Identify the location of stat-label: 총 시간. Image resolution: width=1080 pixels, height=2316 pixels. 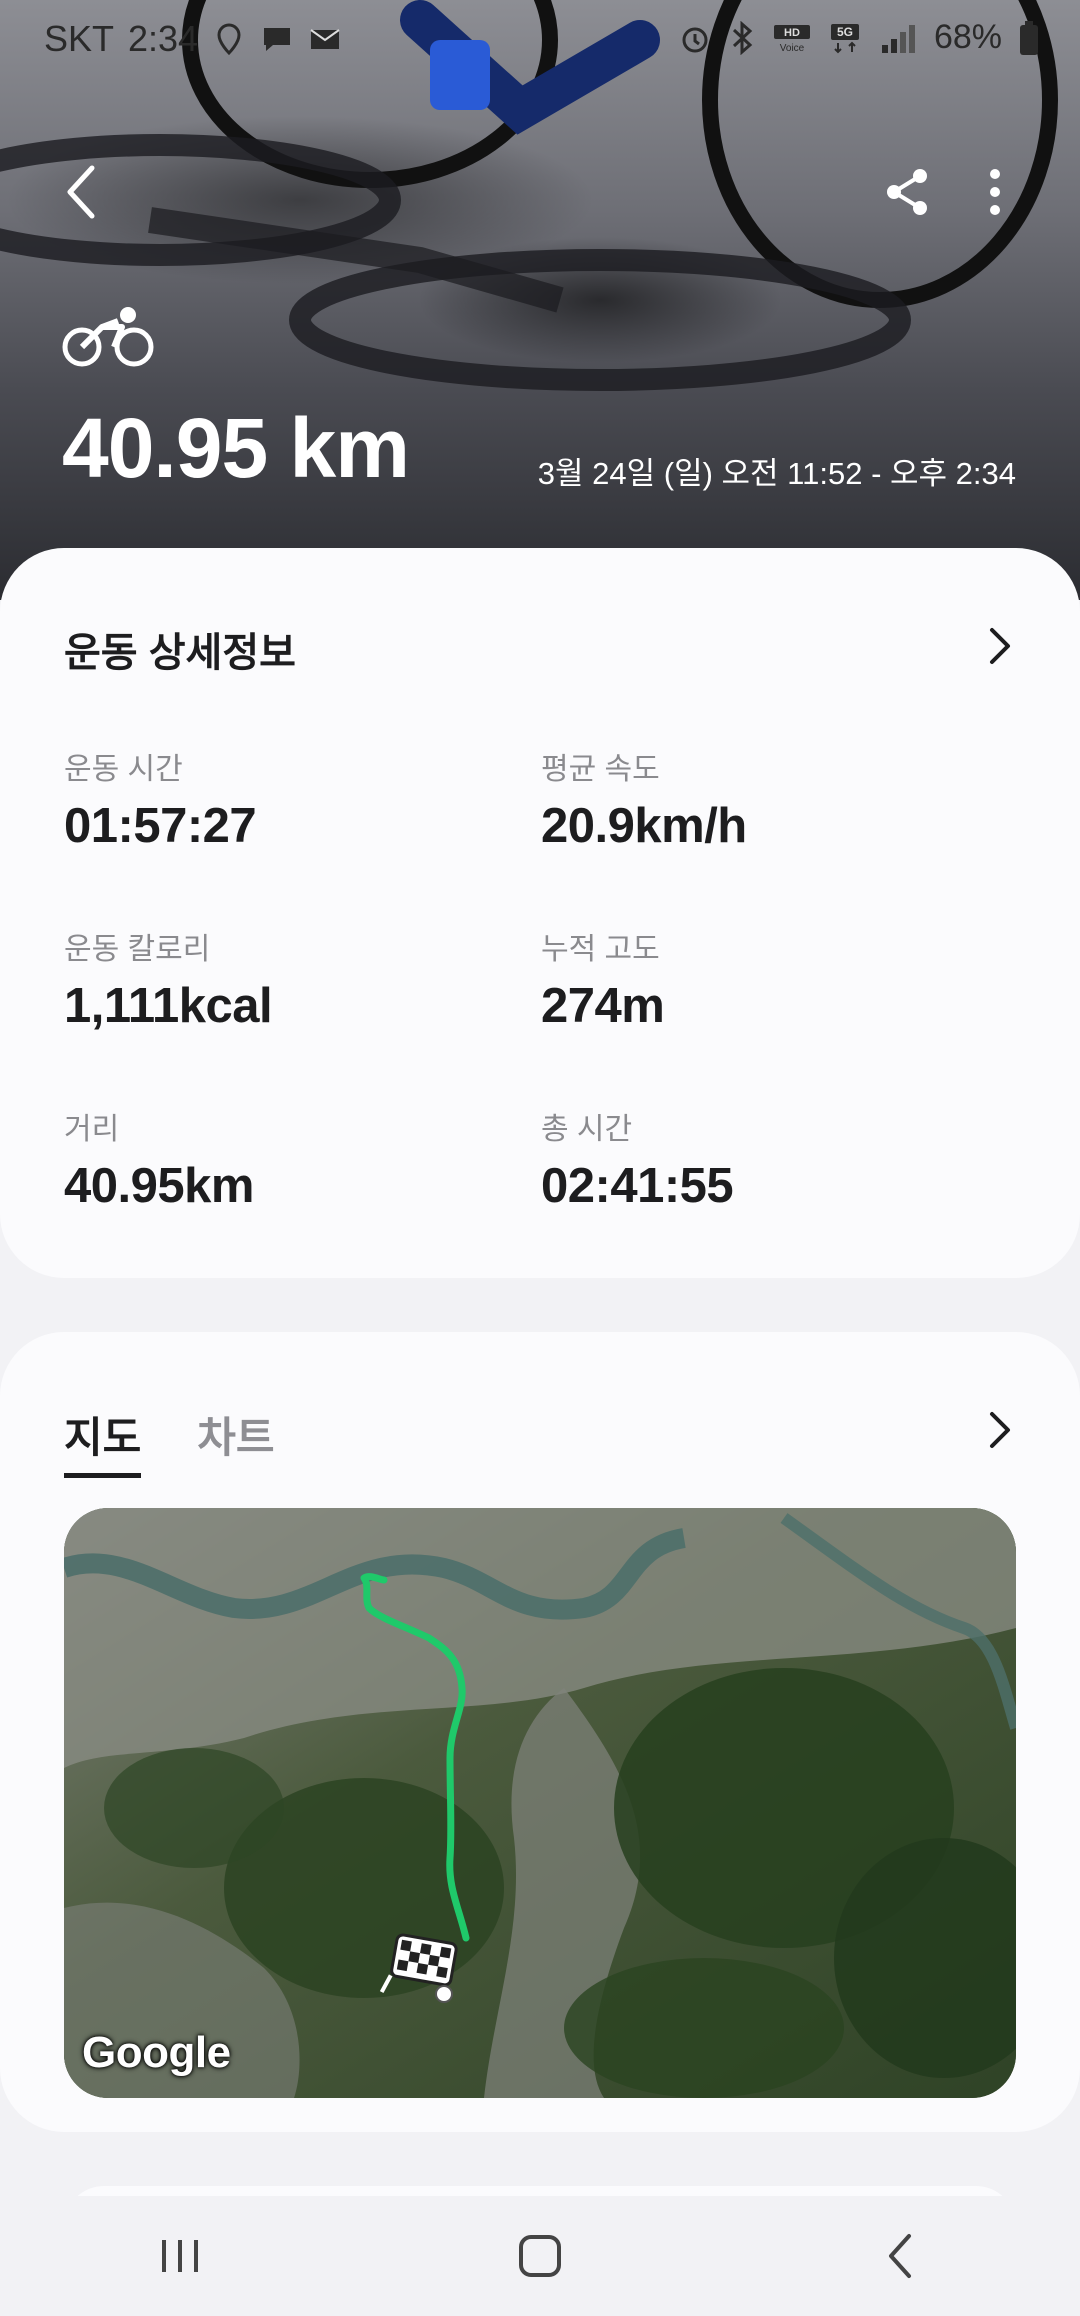
(587, 1129).